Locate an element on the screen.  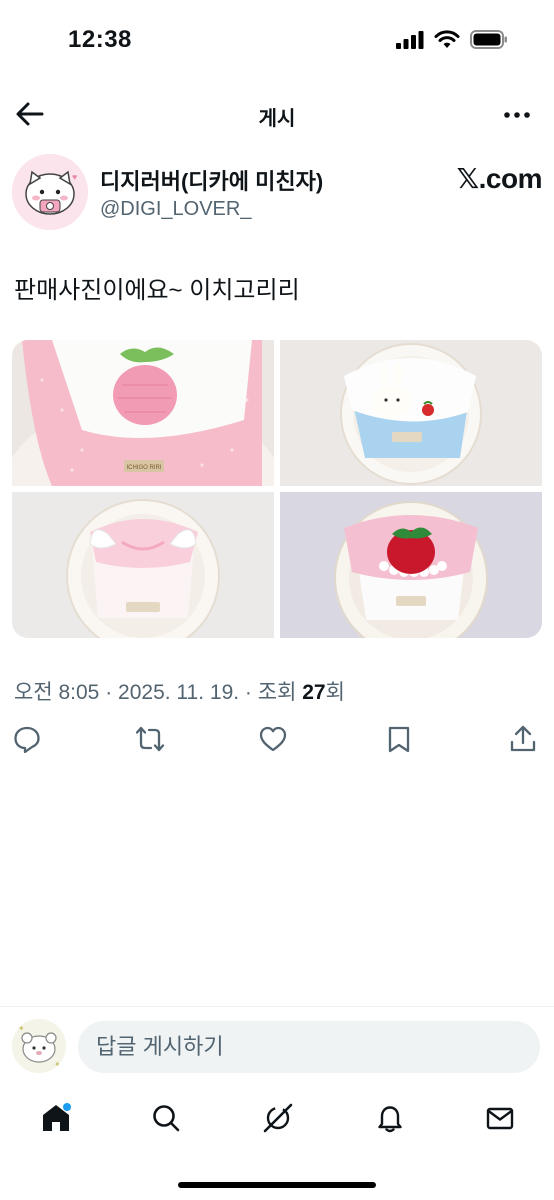
x-logo: 𝕏.com is located at coordinates (499, 178).